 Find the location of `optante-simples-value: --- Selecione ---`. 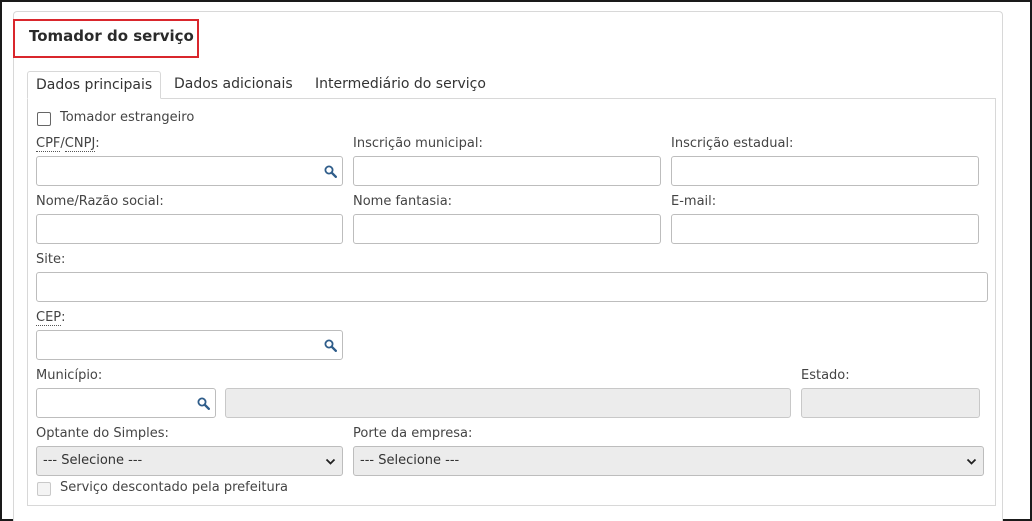

optante-simples-value: --- Selecione --- is located at coordinates (93, 460).